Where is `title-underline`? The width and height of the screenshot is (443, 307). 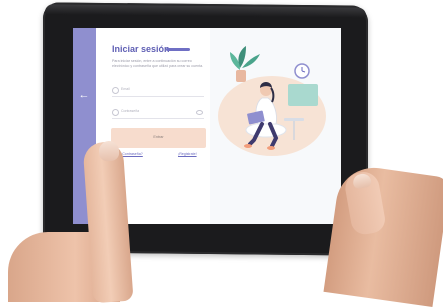
title-underline is located at coordinates (178, 49).